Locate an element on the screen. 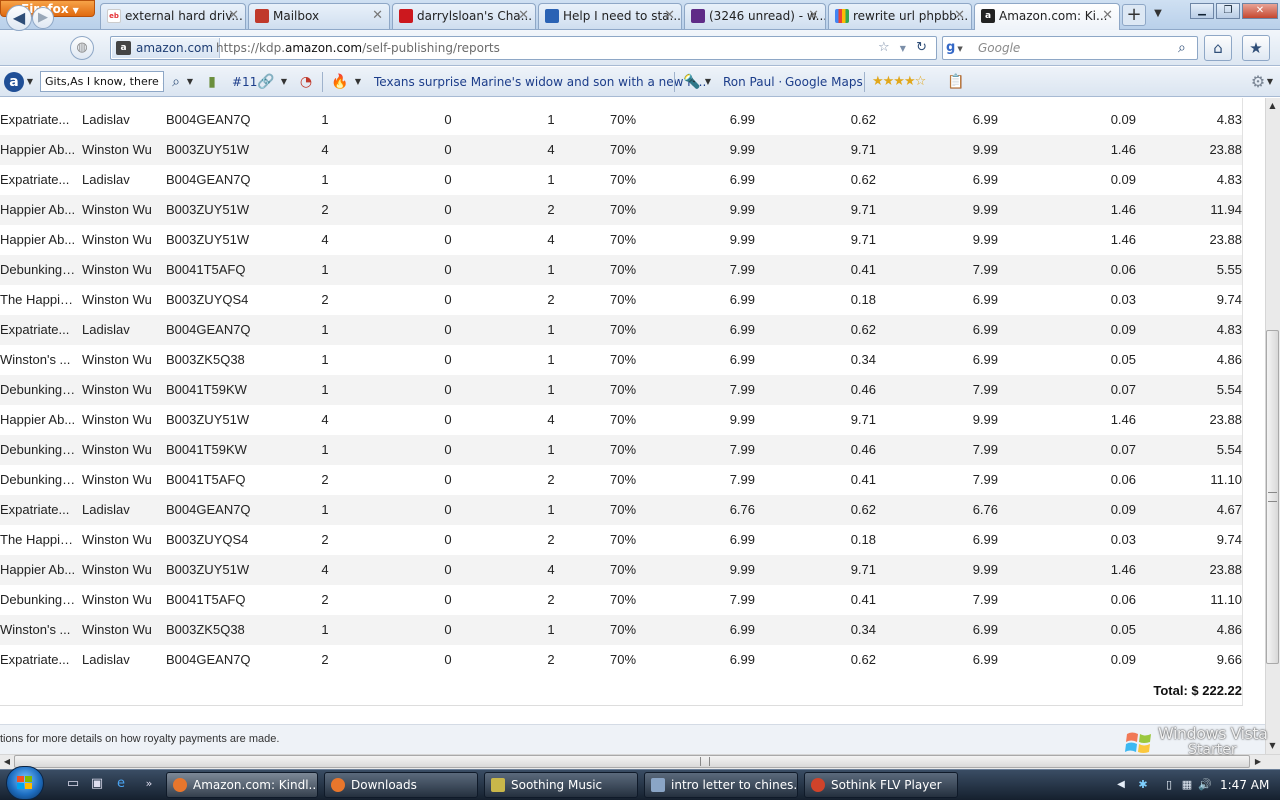 The height and width of the screenshot is (800, 1280). fire-icon: 🔥 is located at coordinates (340, 82).